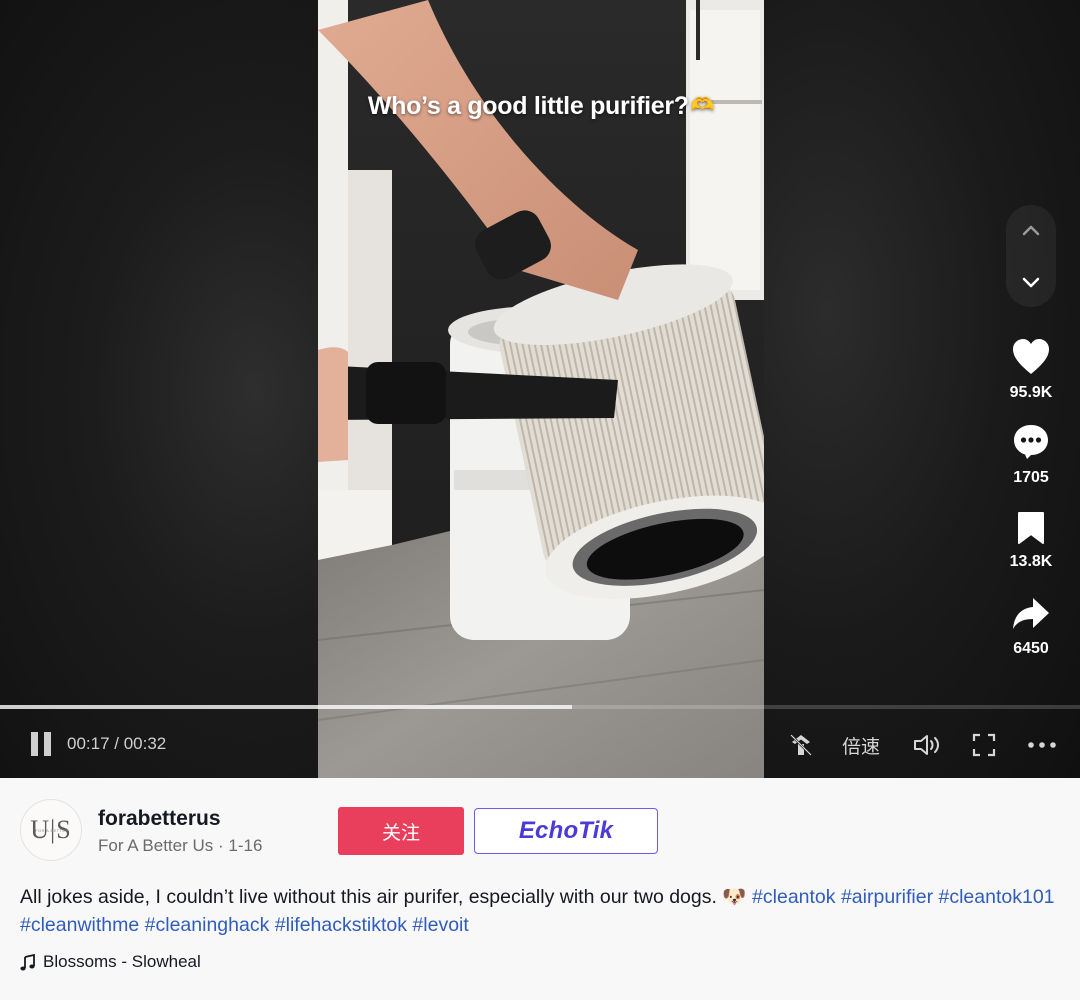  What do you see at coordinates (1031, 613) in the screenshot?
I see `share-arrow-icon` at bounding box center [1031, 613].